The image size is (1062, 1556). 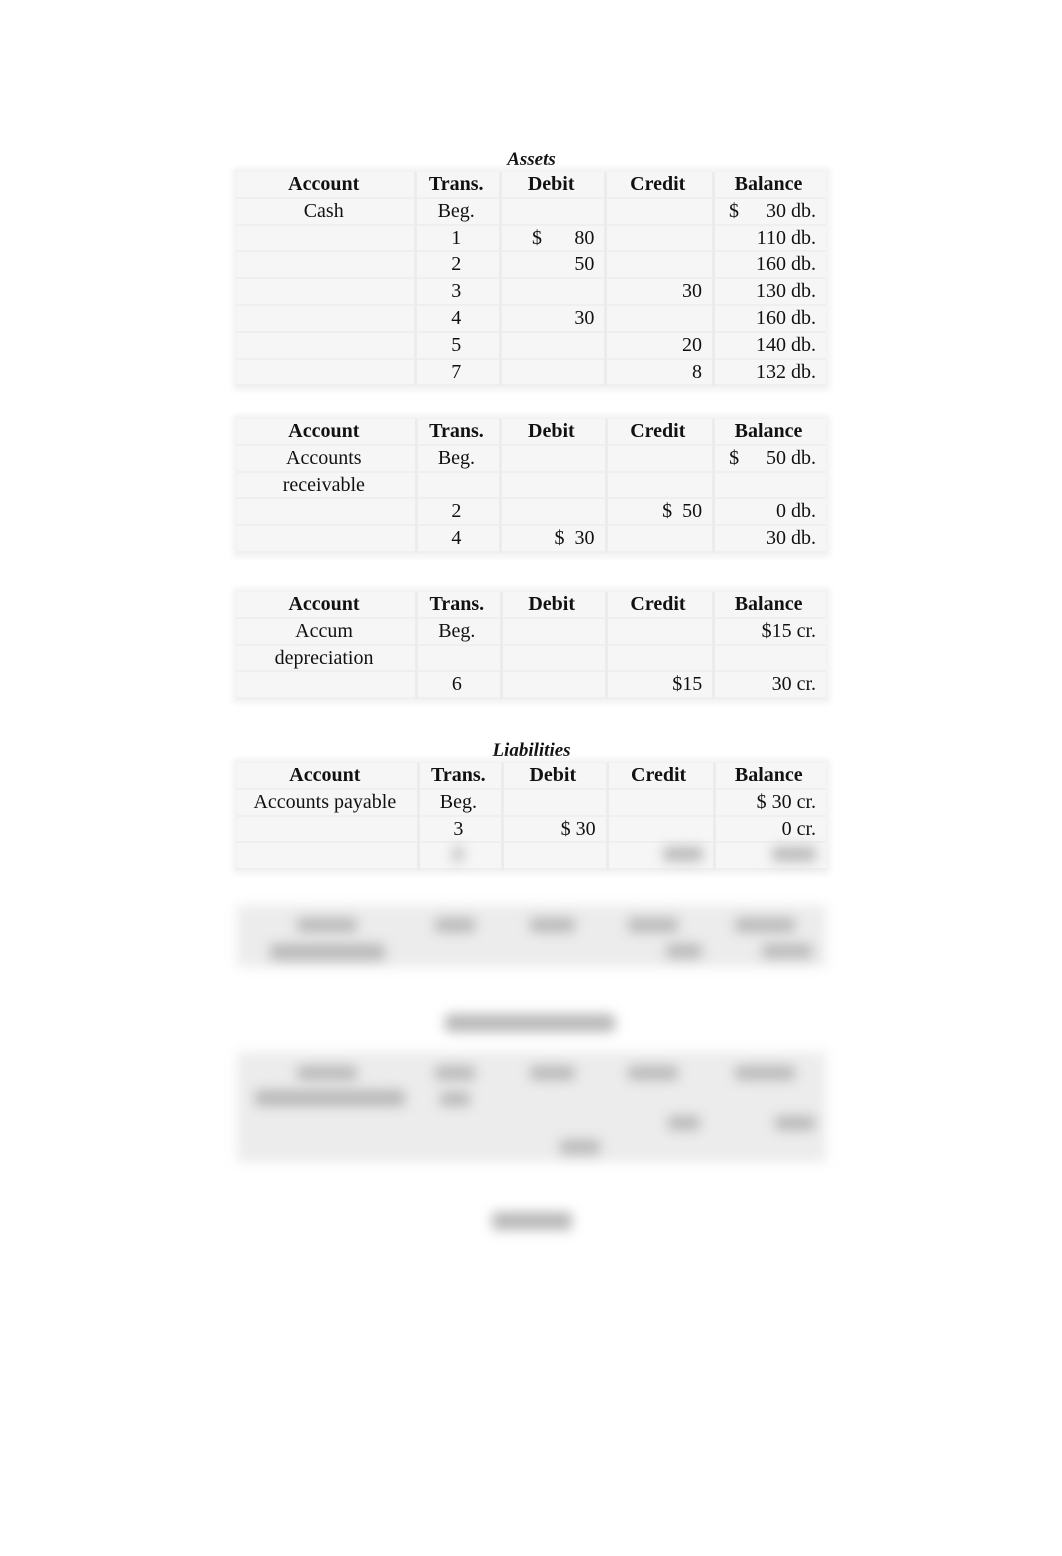 What do you see at coordinates (769, 211) in the screenshot?
I see `balance-cell: $30 db.` at bounding box center [769, 211].